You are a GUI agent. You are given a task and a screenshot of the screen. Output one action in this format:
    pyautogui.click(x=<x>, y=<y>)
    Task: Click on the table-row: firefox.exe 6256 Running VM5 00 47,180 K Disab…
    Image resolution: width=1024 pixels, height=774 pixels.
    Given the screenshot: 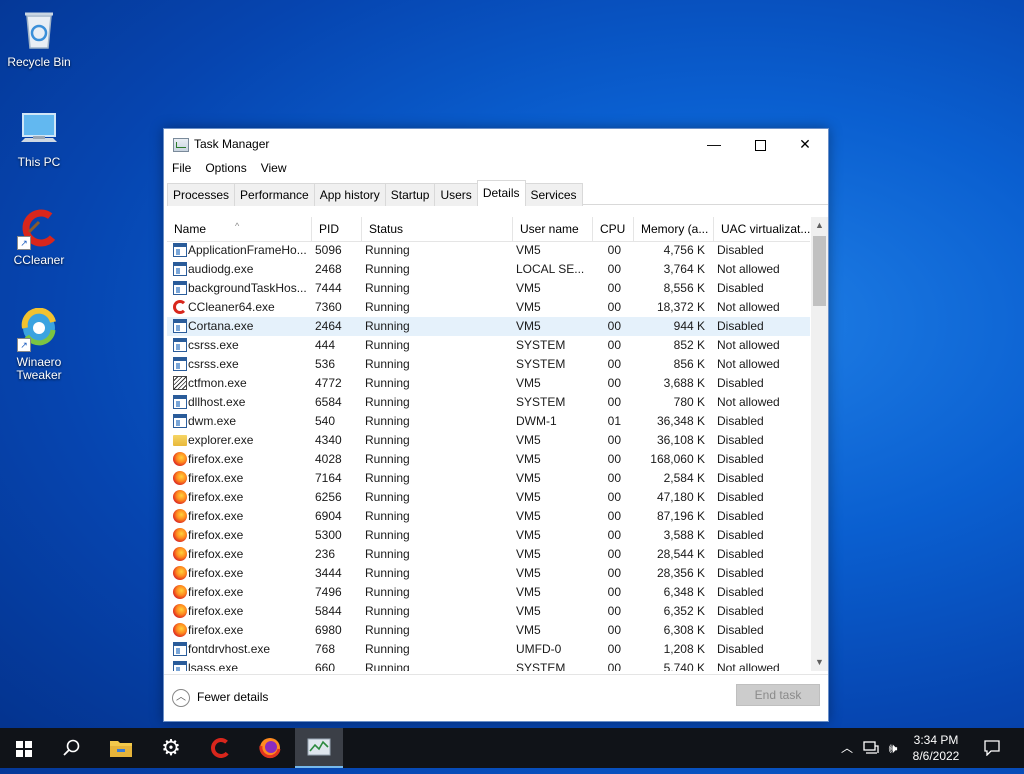 What is the action you would take?
    pyautogui.click(x=488, y=497)
    